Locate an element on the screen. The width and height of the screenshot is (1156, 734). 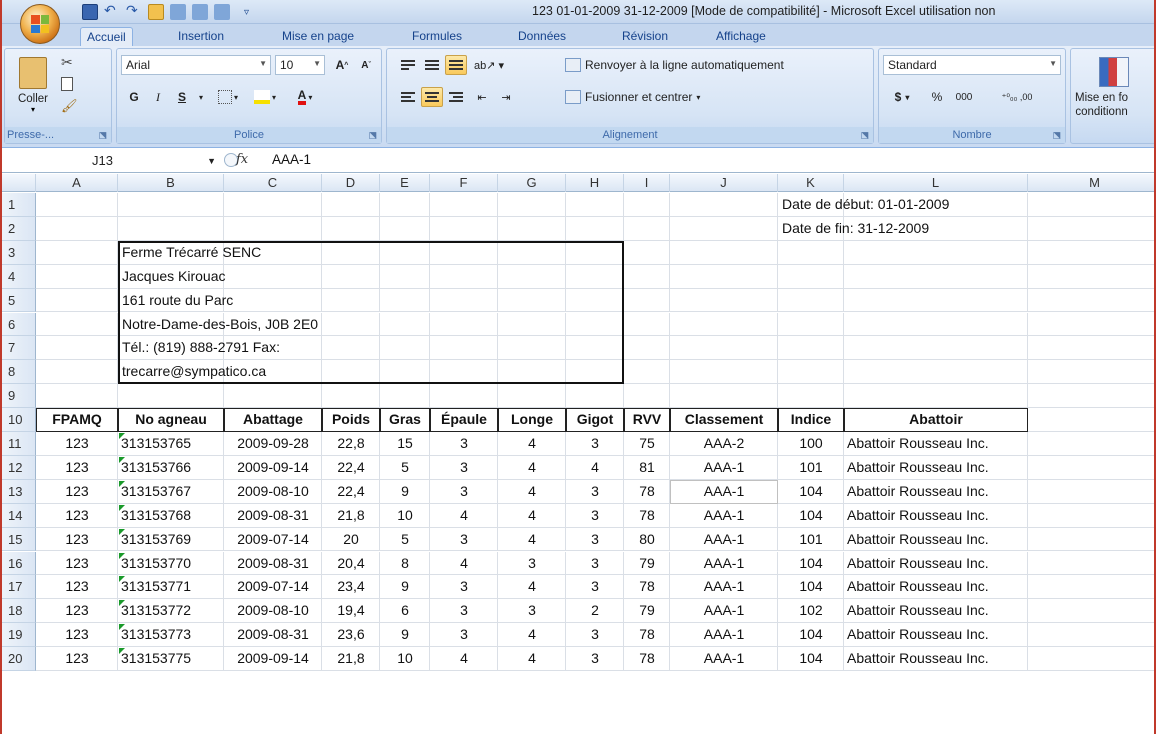
table-cell: 9 is located at coordinates (405, 587).